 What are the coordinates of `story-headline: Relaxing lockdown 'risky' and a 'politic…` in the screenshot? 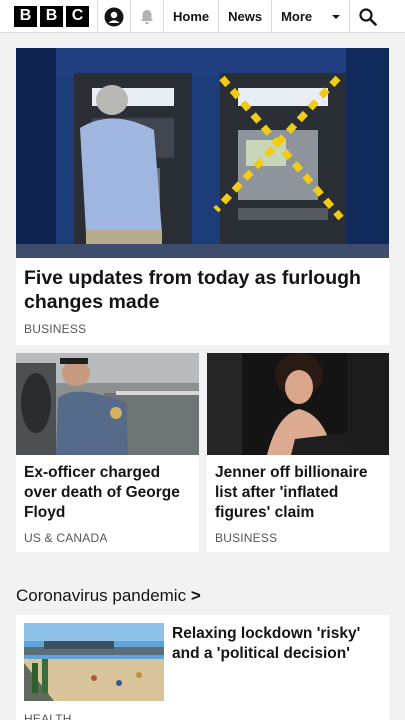 It's located at (266, 643).